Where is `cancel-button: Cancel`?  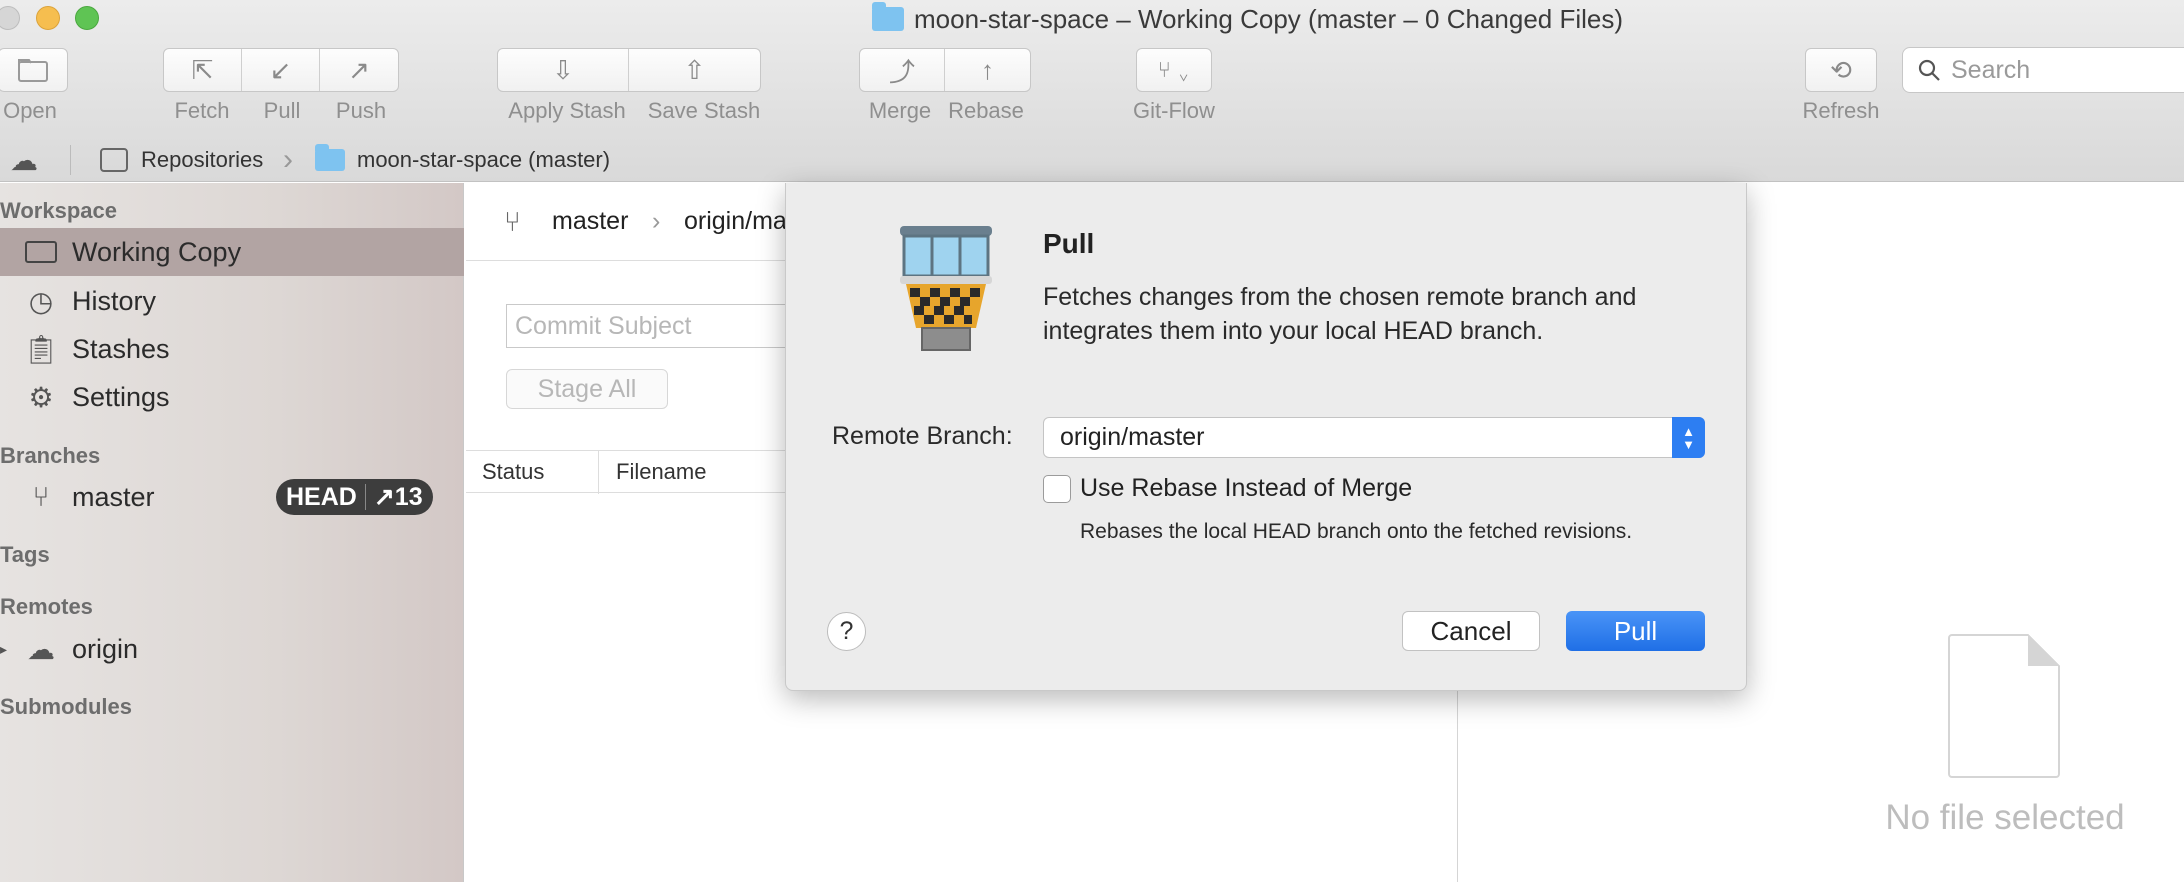
cancel-button: Cancel is located at coordinates (1471, 631).